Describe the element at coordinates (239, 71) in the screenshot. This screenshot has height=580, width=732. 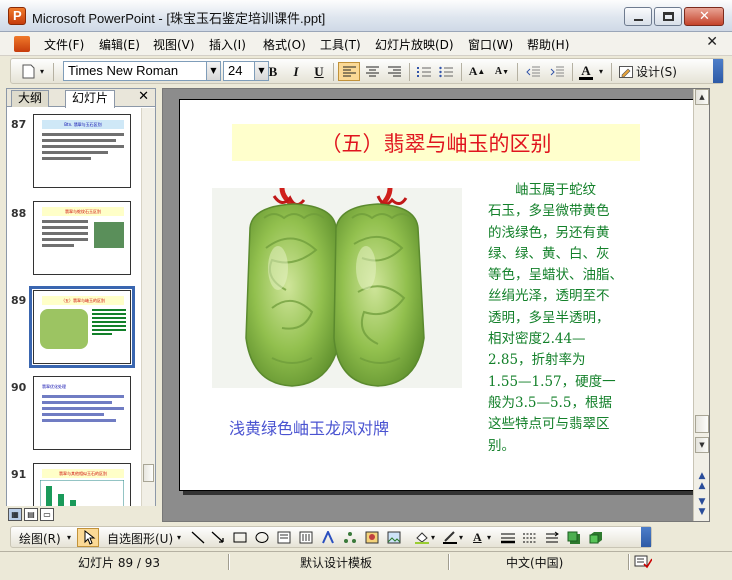
I see `font-size-select: 24` at that location.